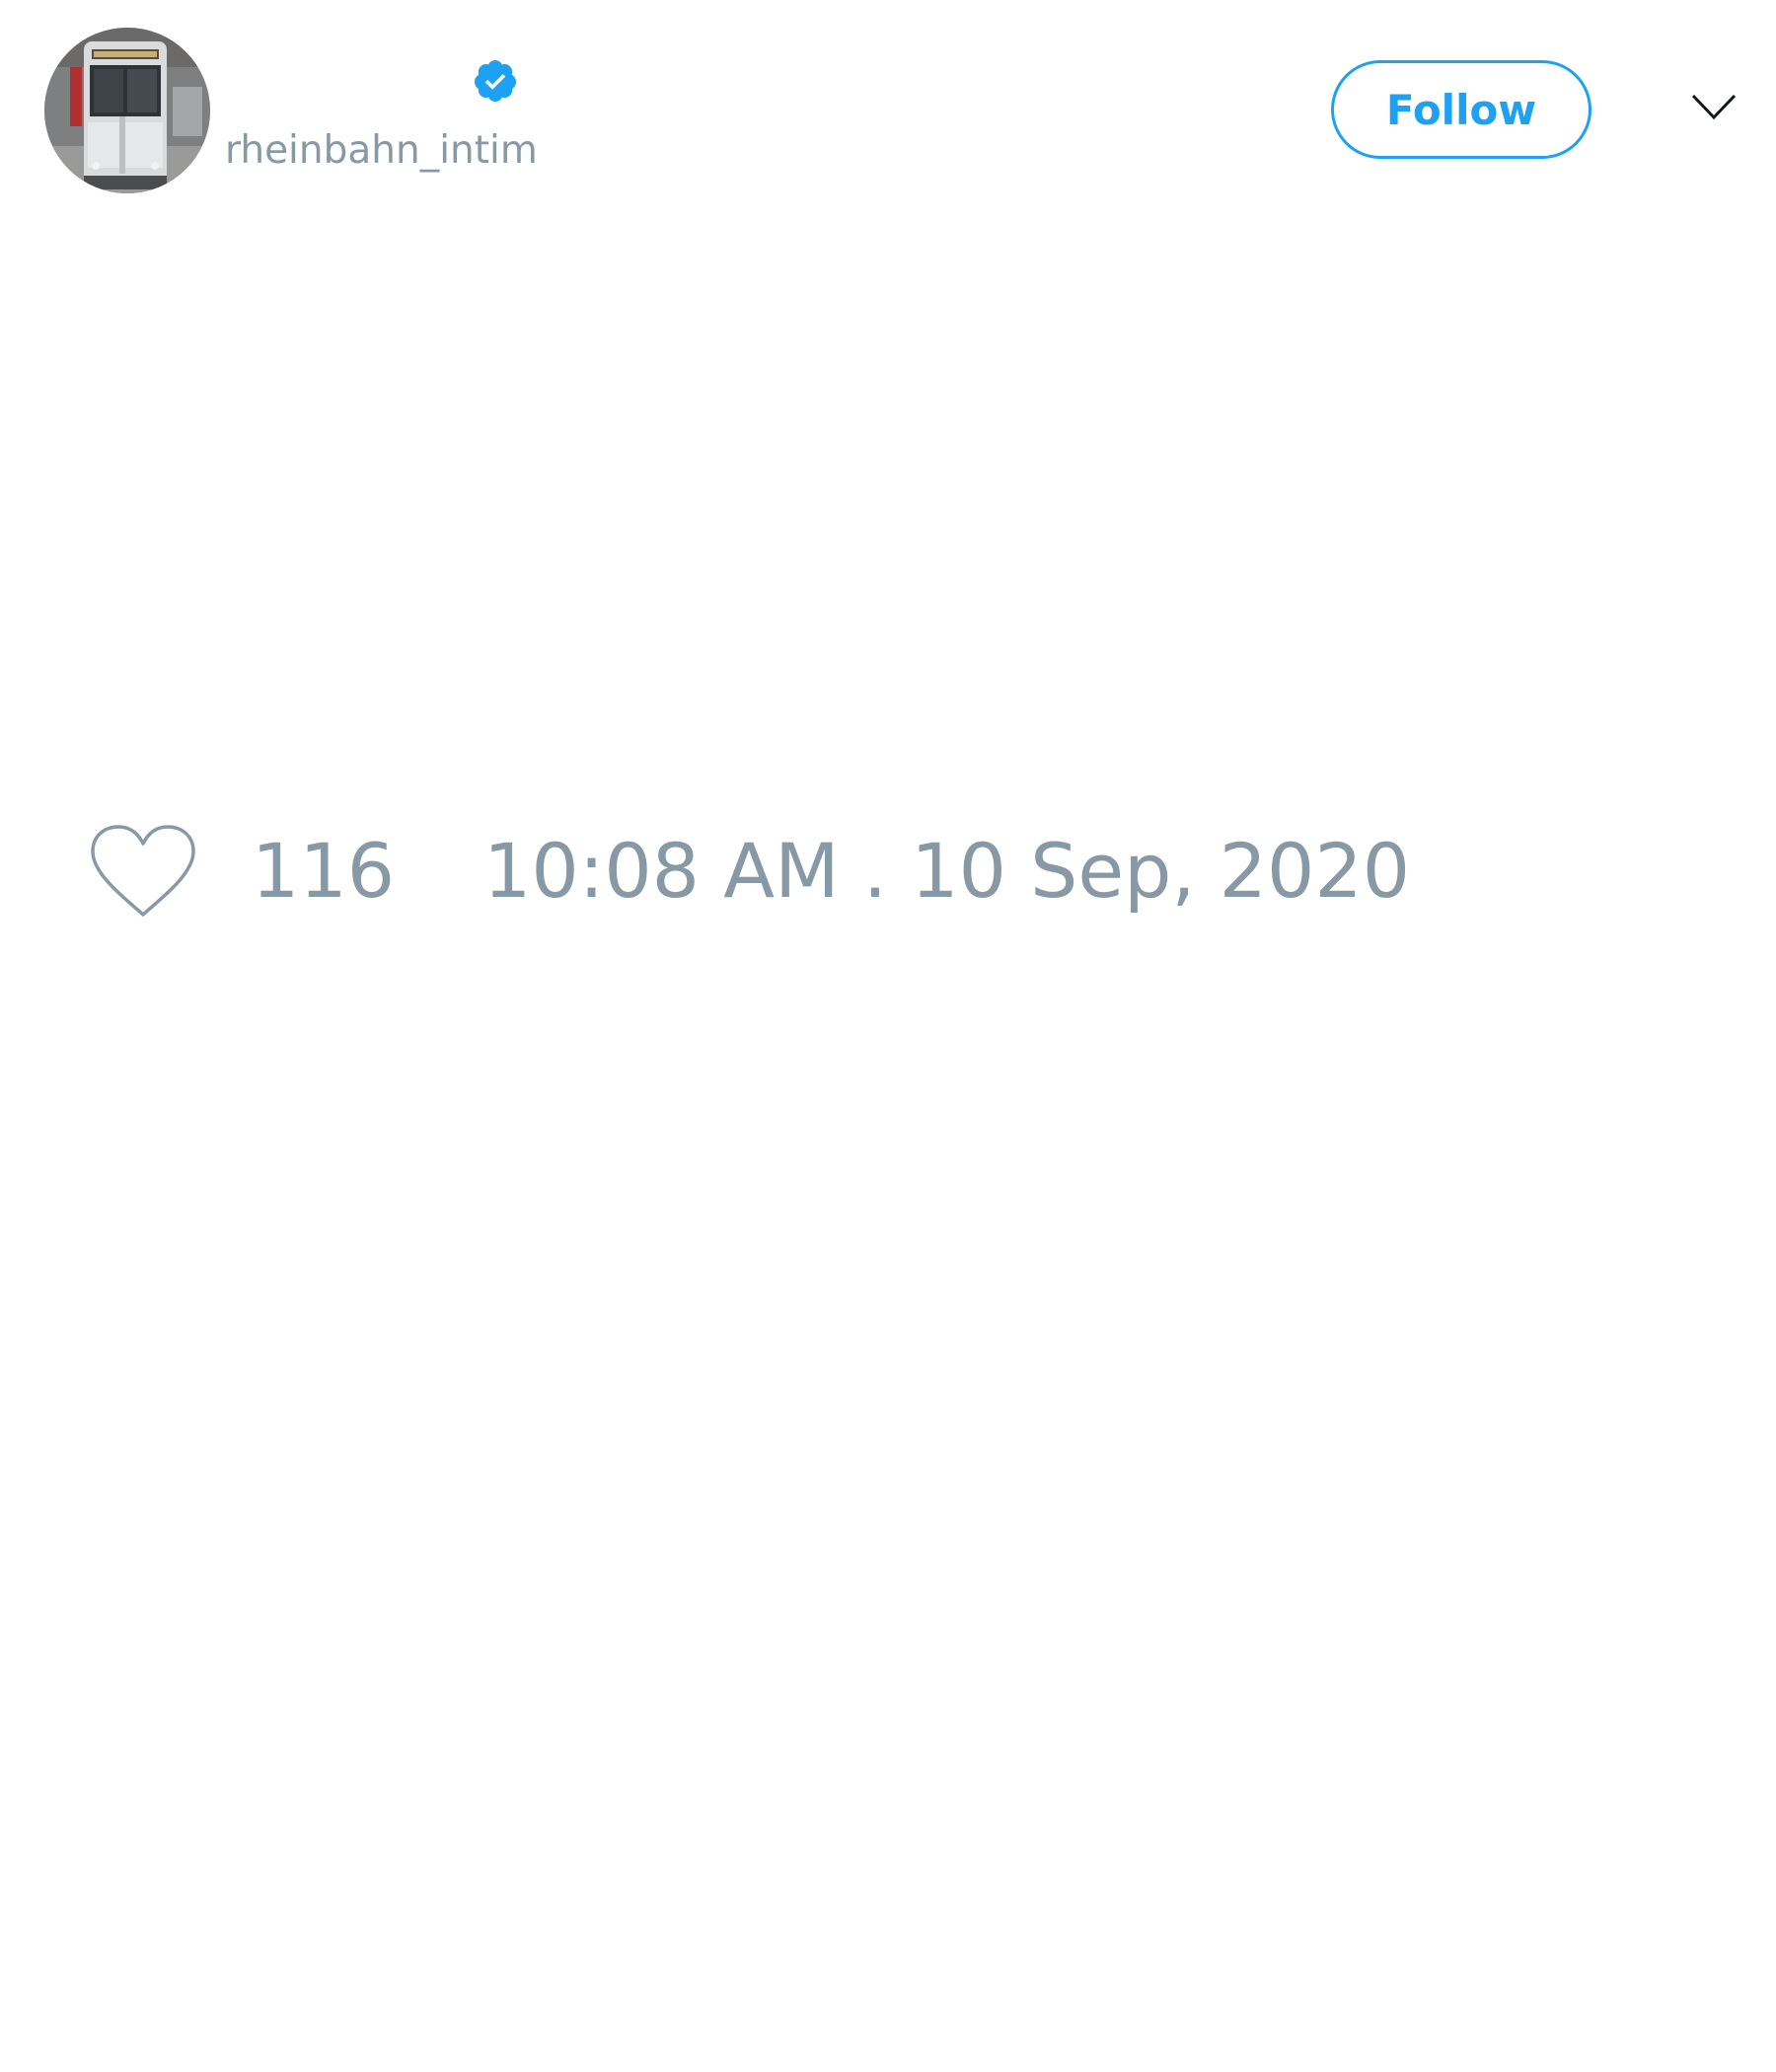 This screenshot has height=2072, width=1776. What do you see at coordinates (1461, 110) in the screenshot?
I see `follow-button: Follow` at bounding box center [1461, 110].